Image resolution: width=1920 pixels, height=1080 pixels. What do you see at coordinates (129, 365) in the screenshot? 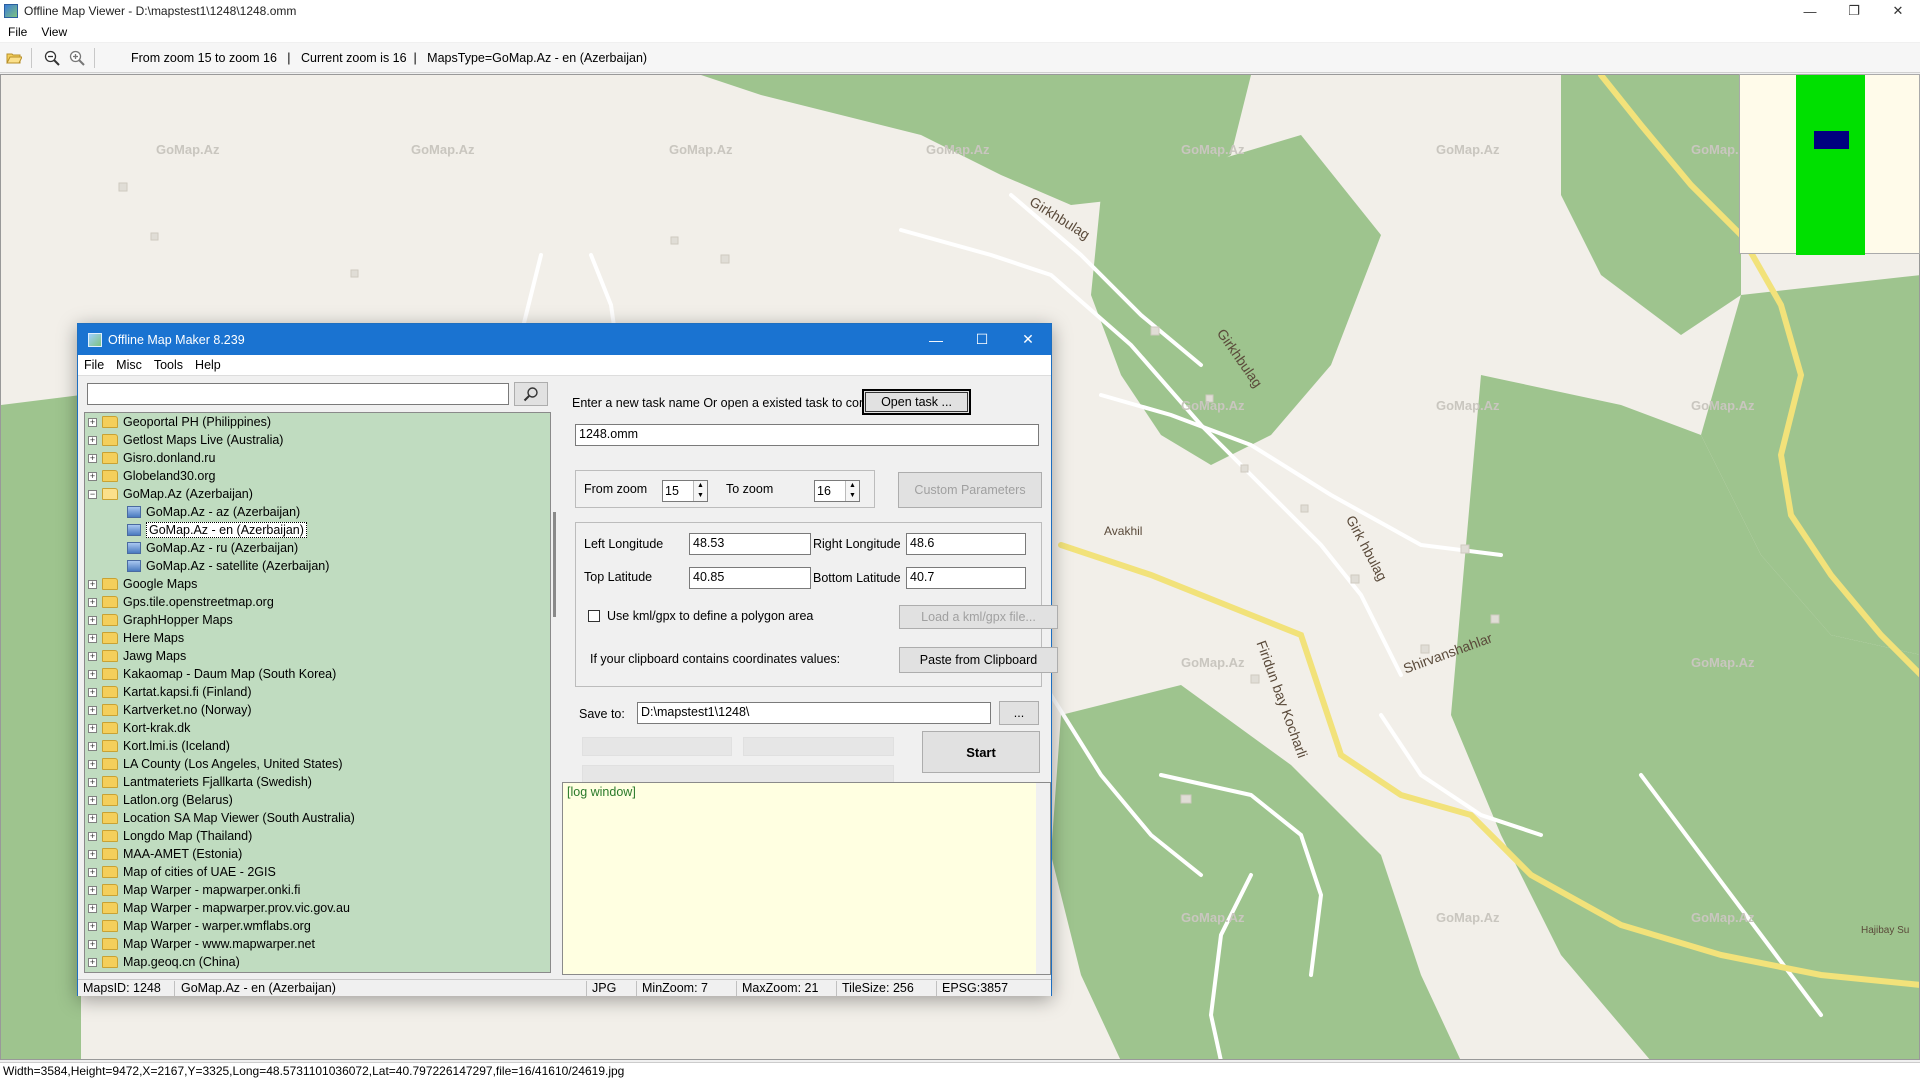
I see `dialog-menu-misc: Misc` at bounding box center [129, 365].